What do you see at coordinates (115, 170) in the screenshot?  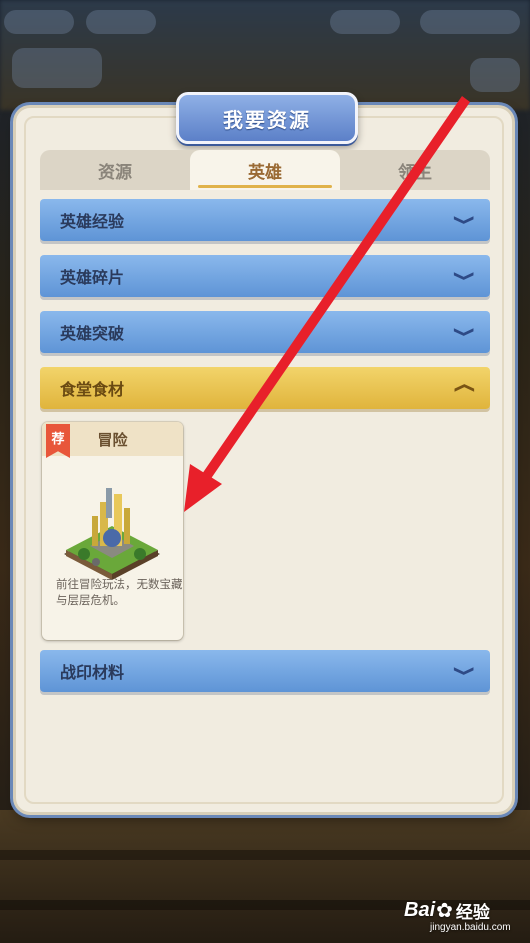 I see `tab-resources: 资源` at bounding box center [115, 170].